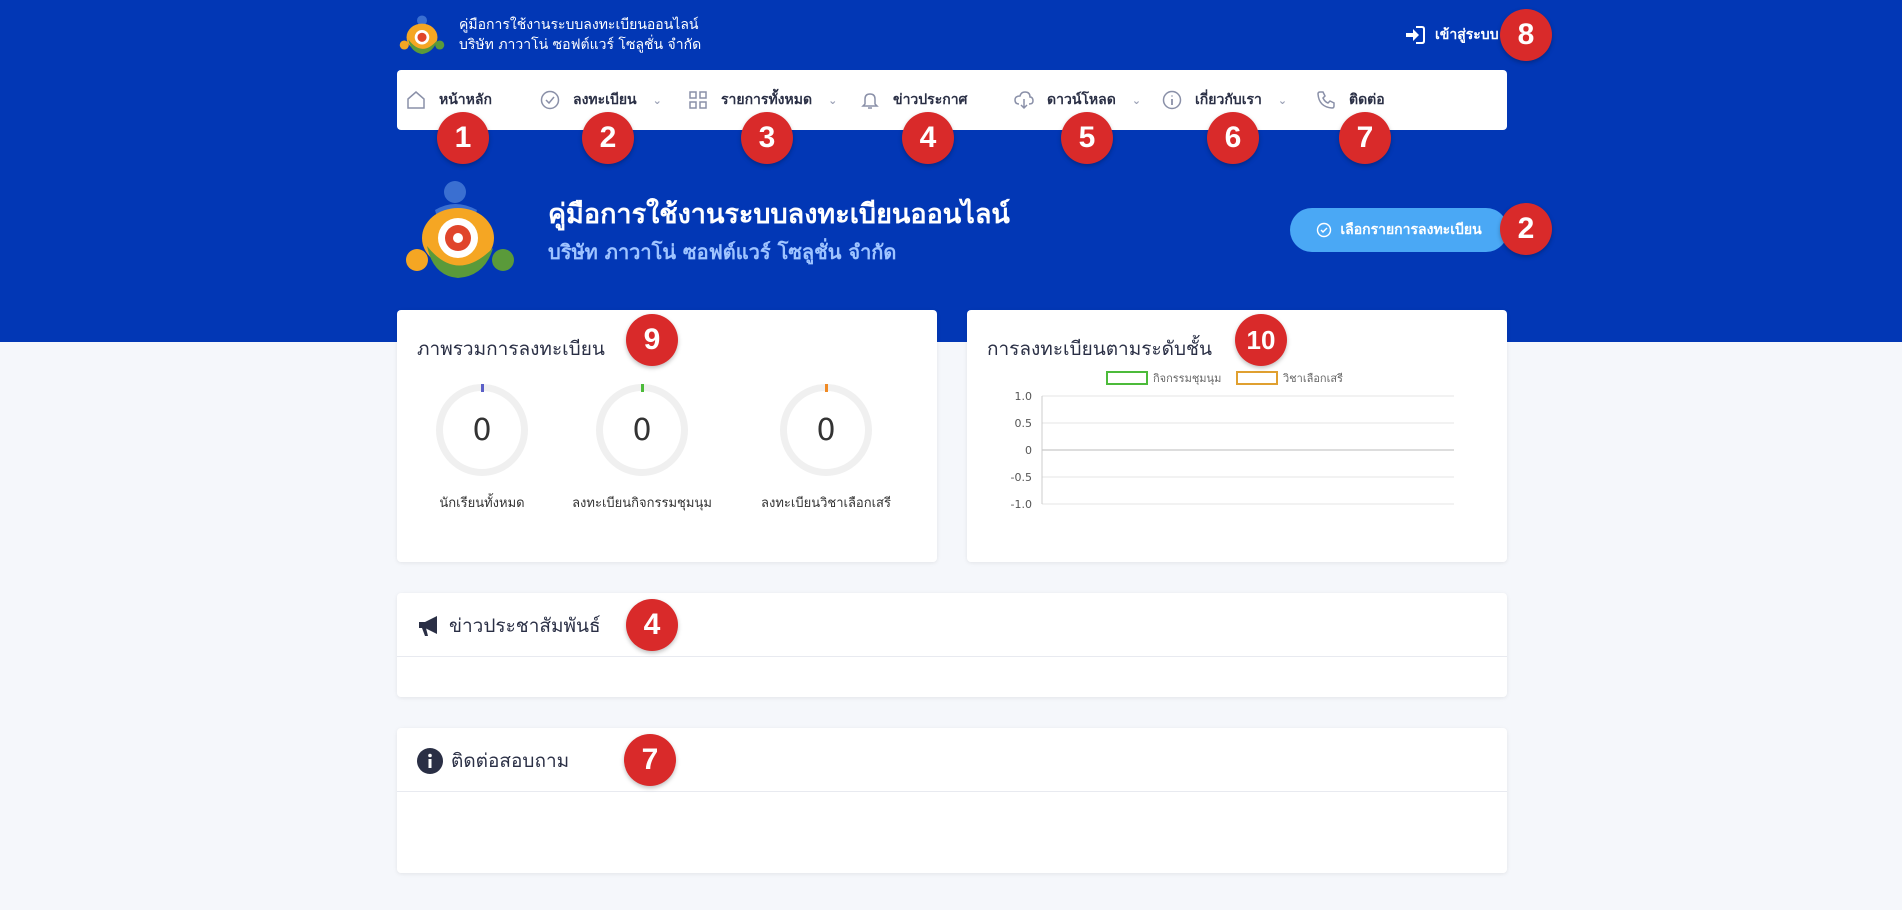 This screenshot has width=1902, height=910. What do you see at coordinates (698, 100) in the screenshot?
I see `grid-icon` at bounding box center [698, 100].